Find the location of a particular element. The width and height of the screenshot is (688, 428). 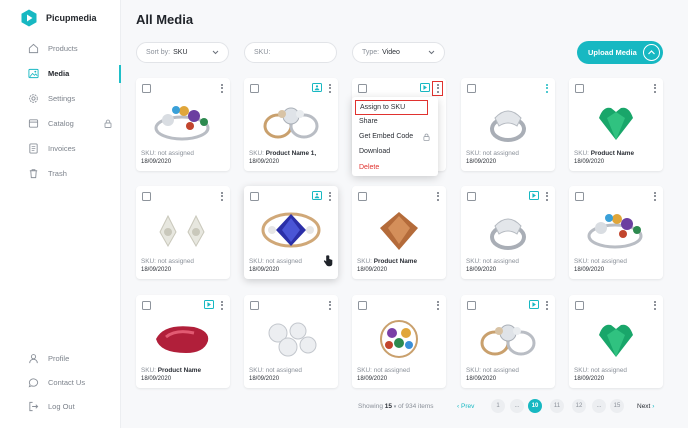

sort-by-select: Sort by: SKU is located at coordinates (182, 52).